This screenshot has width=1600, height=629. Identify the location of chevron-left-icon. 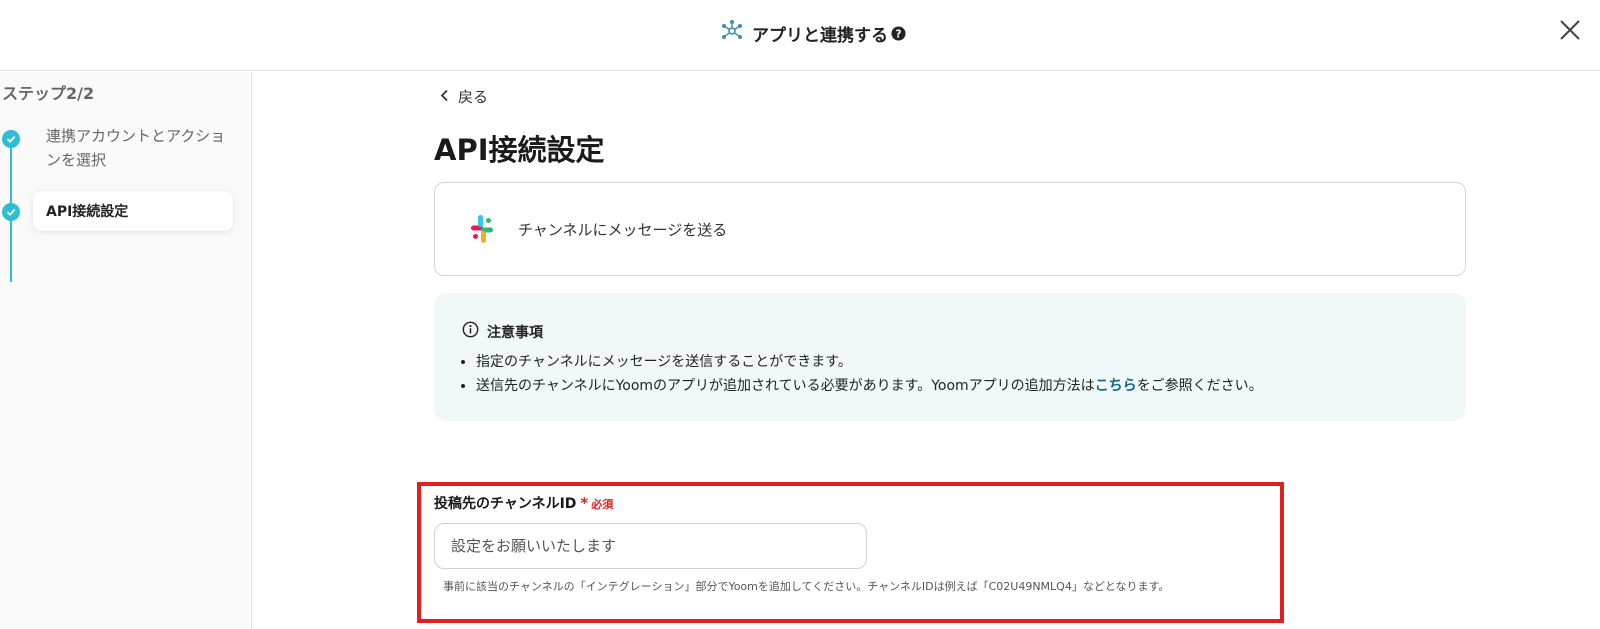
(444, 96).